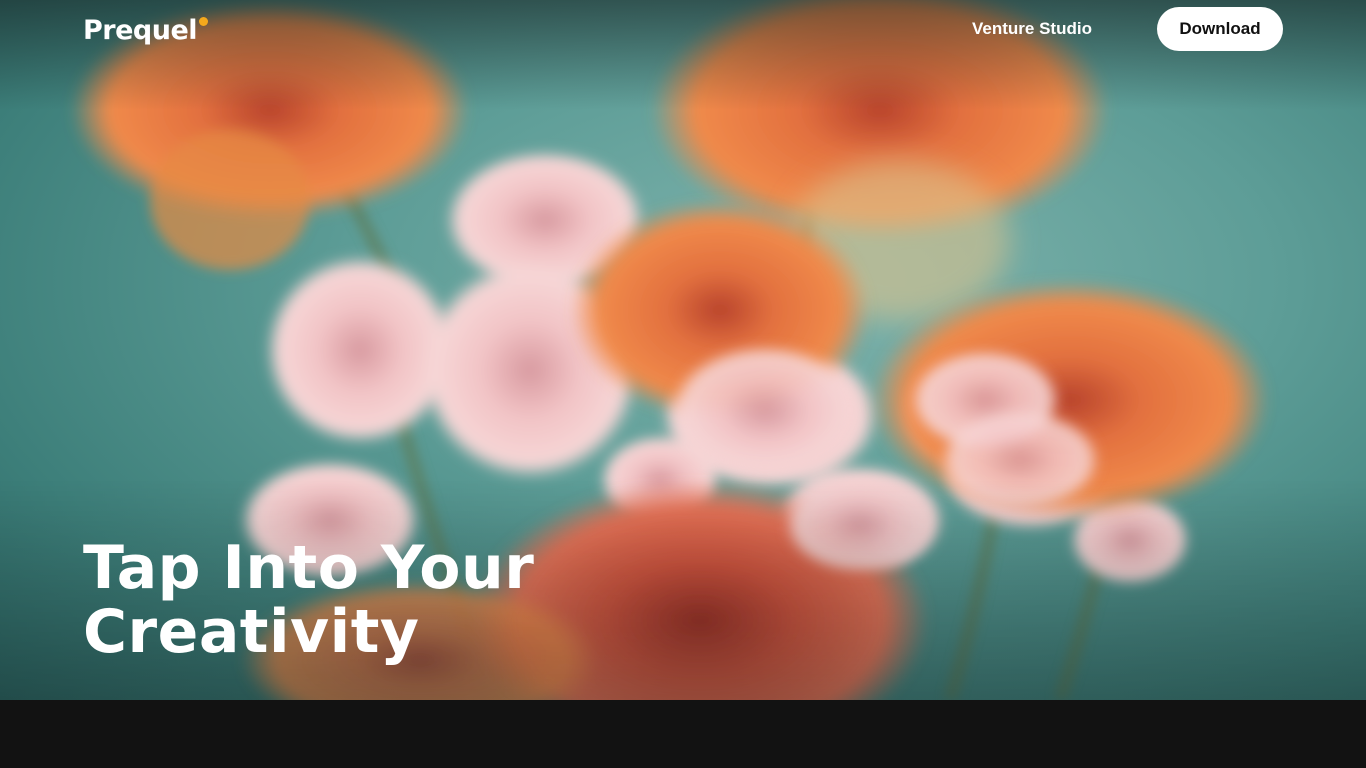 This screenshot has height=768, width=1366. I want to click on hero-headline: Tap Into Your Creativity, so click(383, 600).